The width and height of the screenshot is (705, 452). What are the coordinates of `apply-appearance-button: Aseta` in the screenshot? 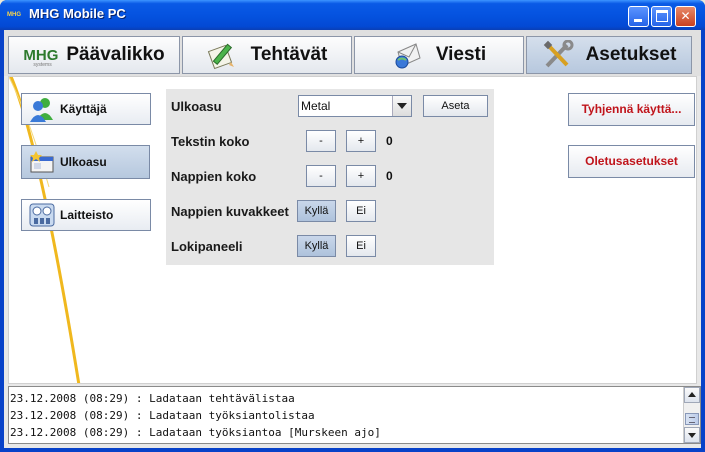 It's located at (455, 106).